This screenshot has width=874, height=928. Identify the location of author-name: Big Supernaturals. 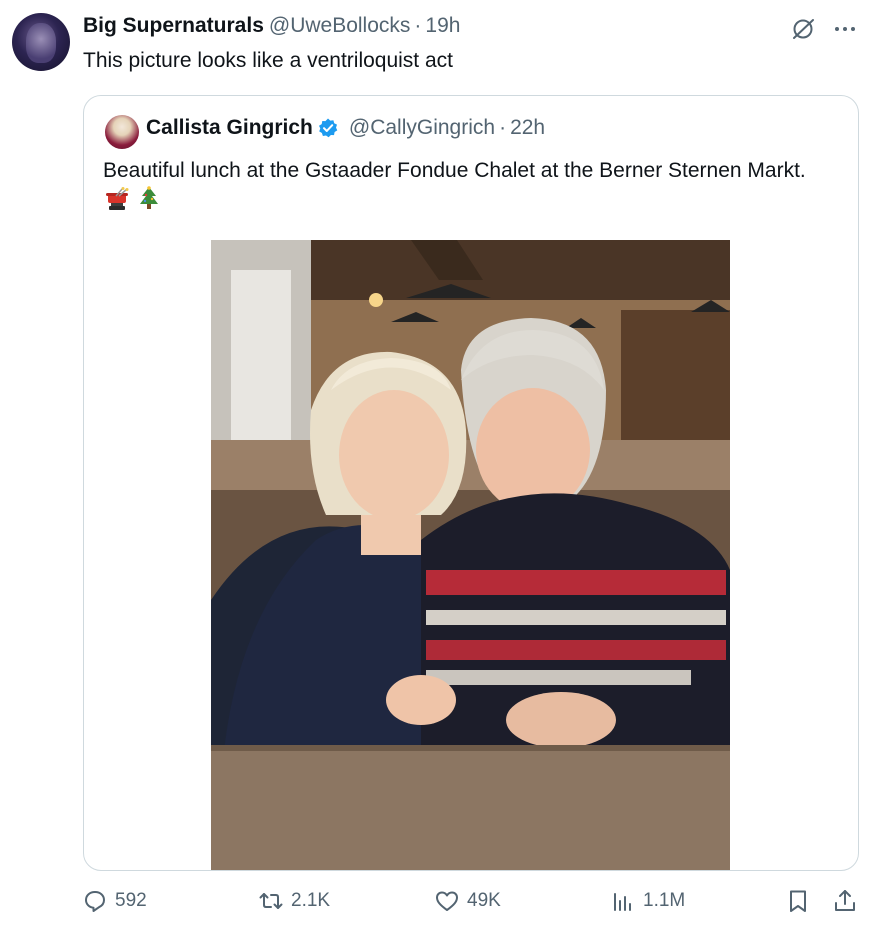
(173, 26).